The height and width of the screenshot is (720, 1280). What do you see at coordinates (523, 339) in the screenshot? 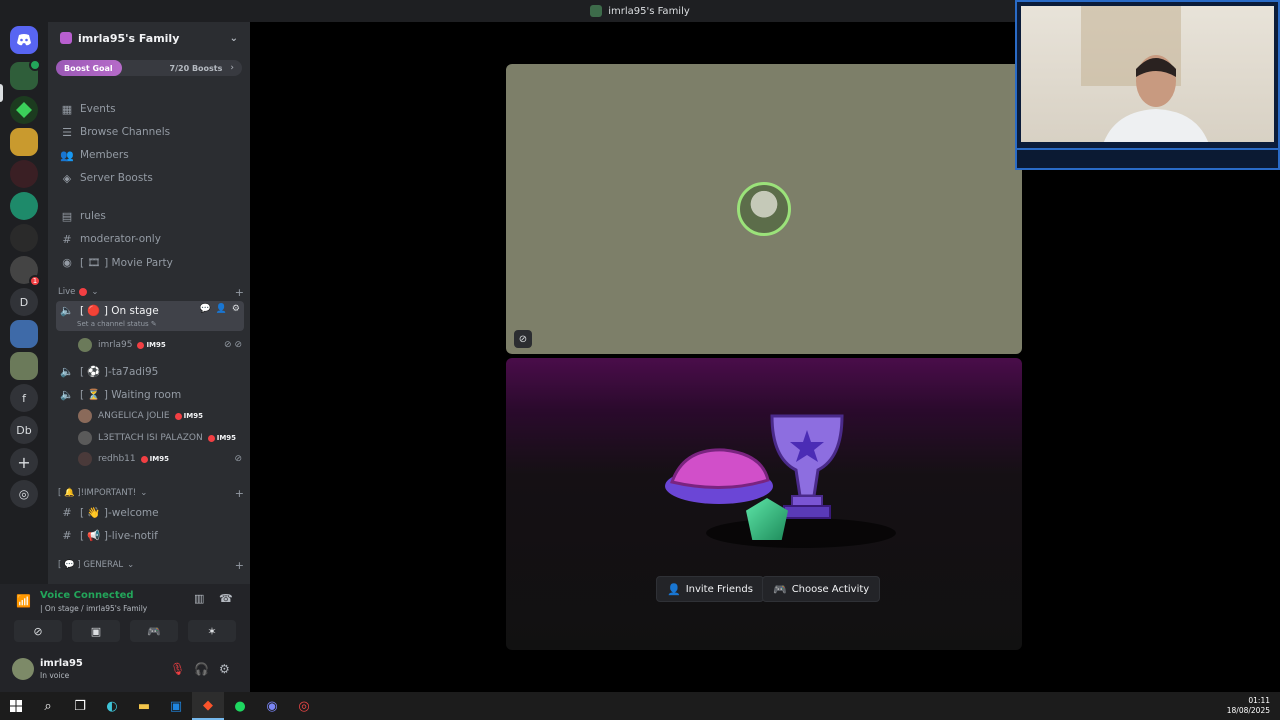
I see `mic-muted-icon: ⊘` at bounding box center [523, 339].